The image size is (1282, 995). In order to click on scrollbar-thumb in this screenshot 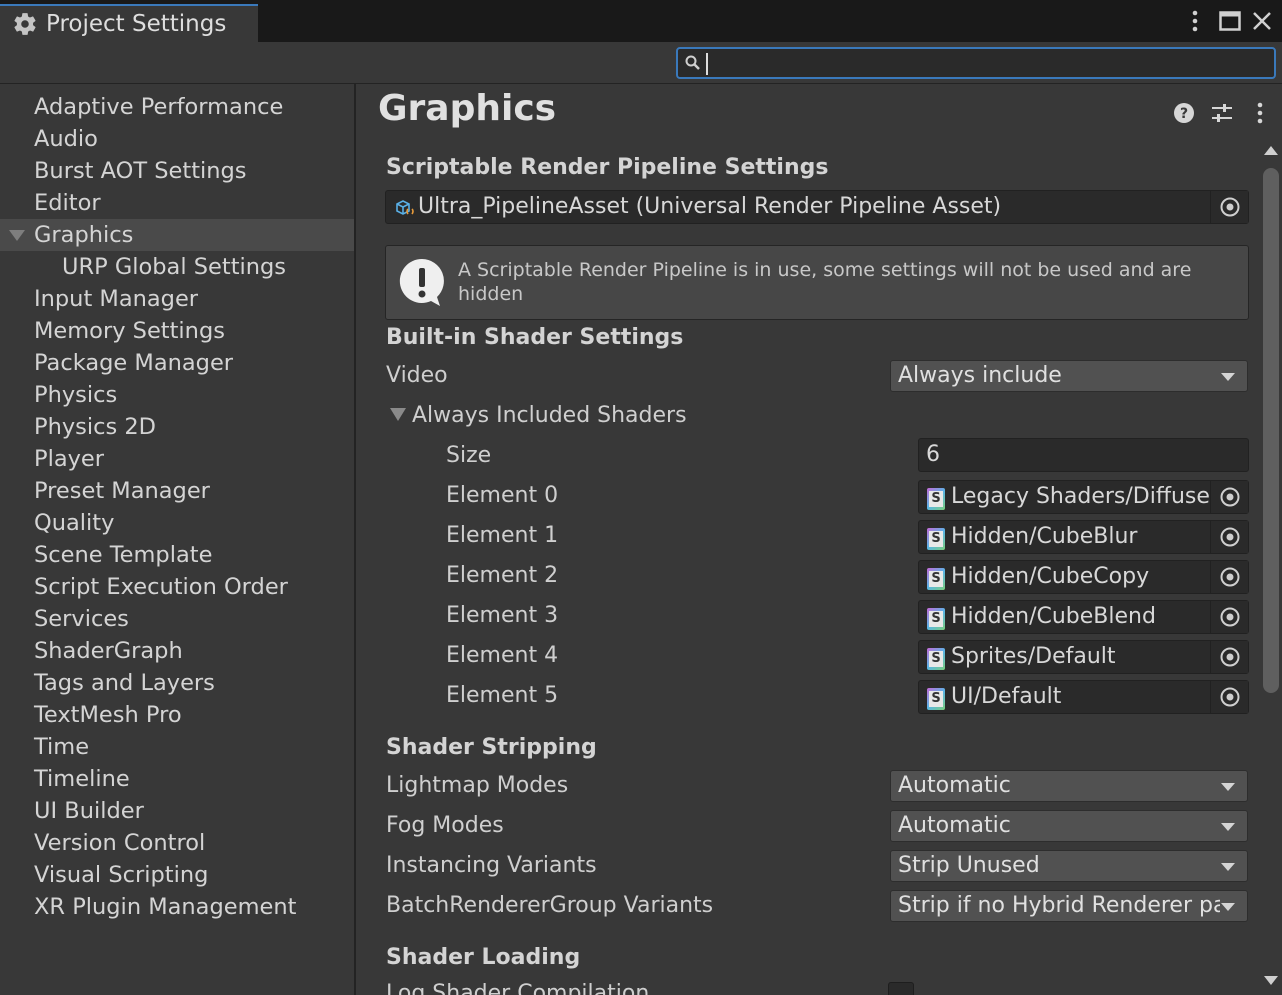, I will do `click(1271, 430)`.